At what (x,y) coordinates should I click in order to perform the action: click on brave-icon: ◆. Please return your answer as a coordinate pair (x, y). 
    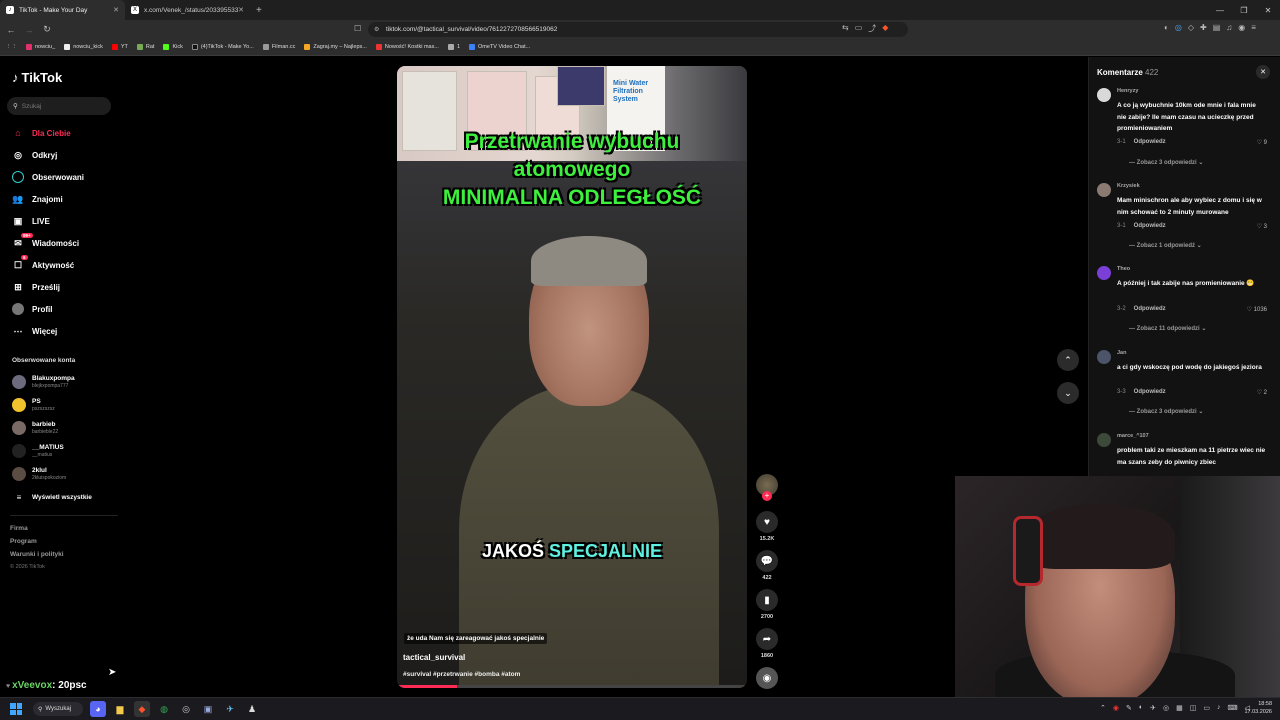
    Looking at the image, I should click on (142, 709).